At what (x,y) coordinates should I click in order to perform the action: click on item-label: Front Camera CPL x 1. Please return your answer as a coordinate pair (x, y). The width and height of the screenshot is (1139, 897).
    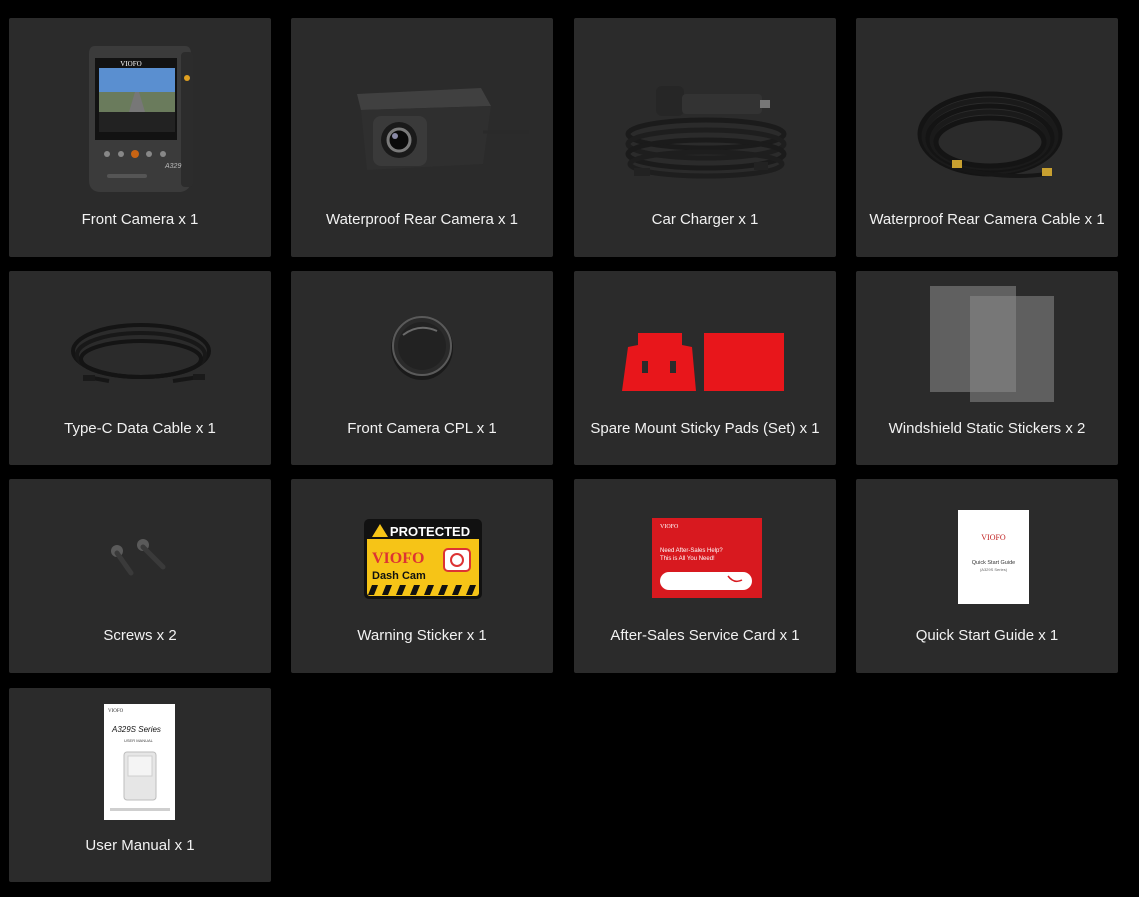
    Looking at the image, I should click on (422, 428).